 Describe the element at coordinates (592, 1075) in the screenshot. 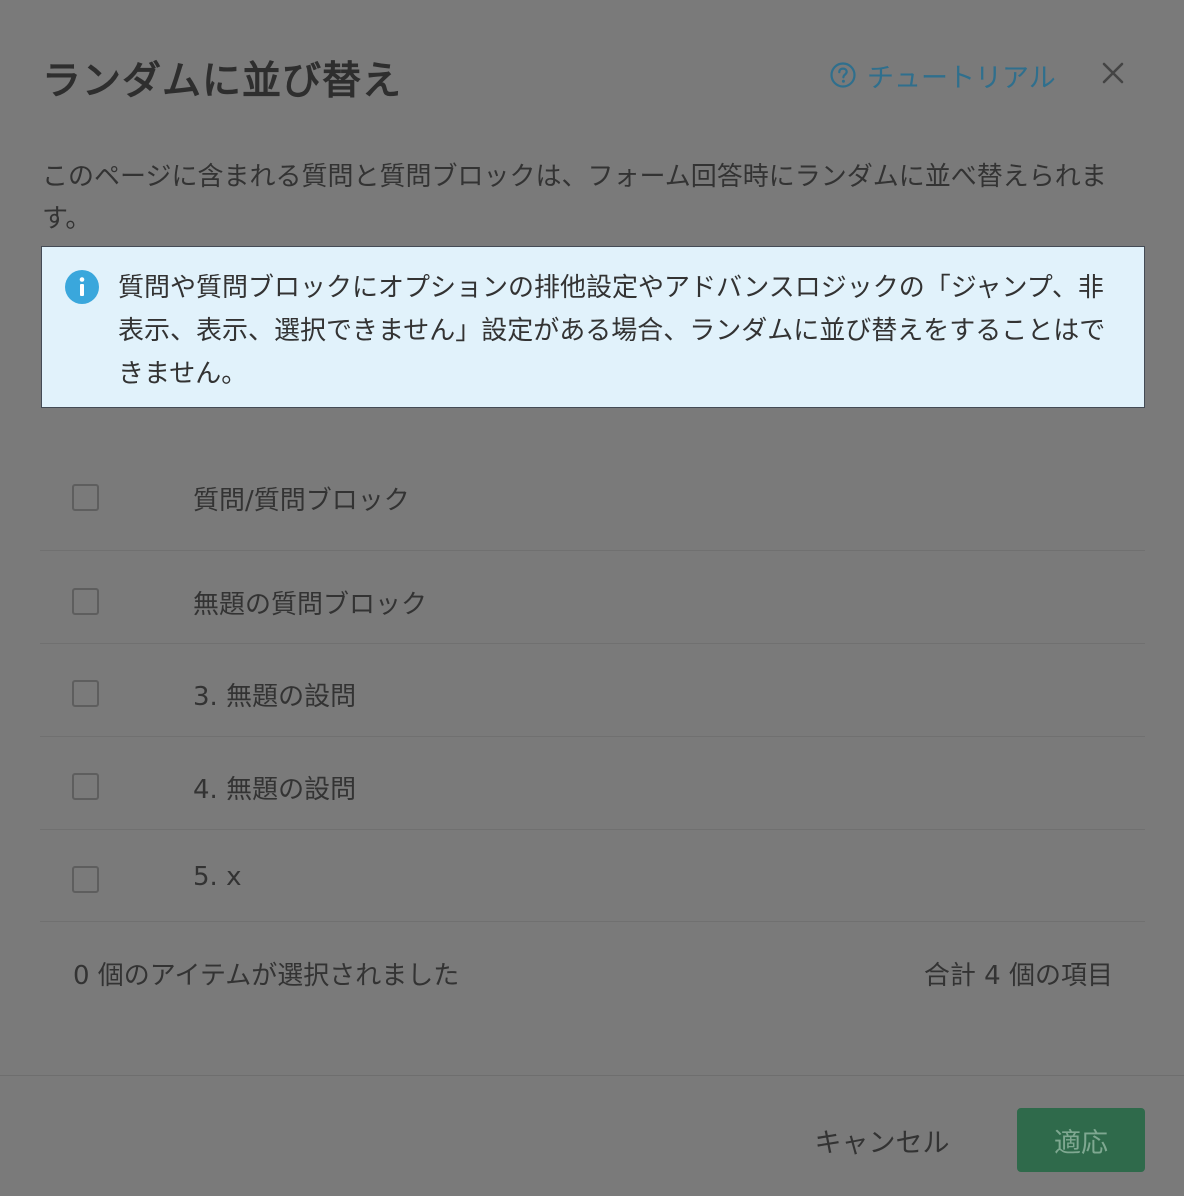

I see `footer-divider` at that location.